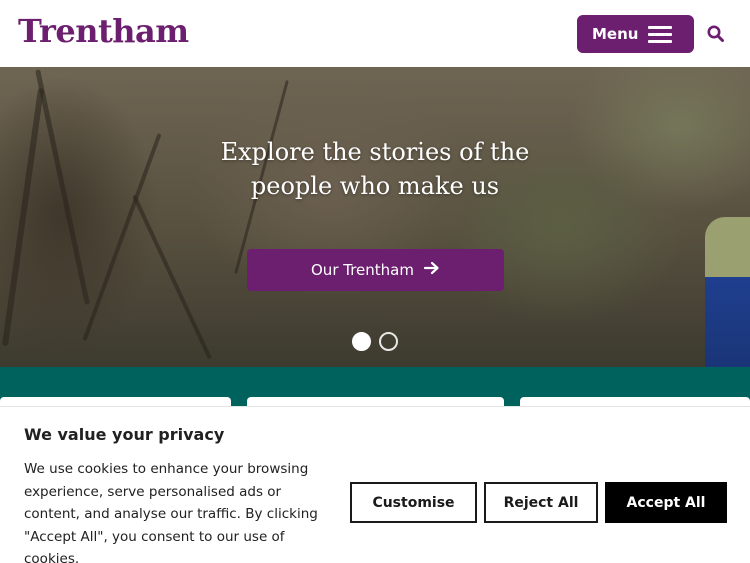 The width and height of the screenshot is (750, 563). I want to click on slide-indicators, so click(376, 342).